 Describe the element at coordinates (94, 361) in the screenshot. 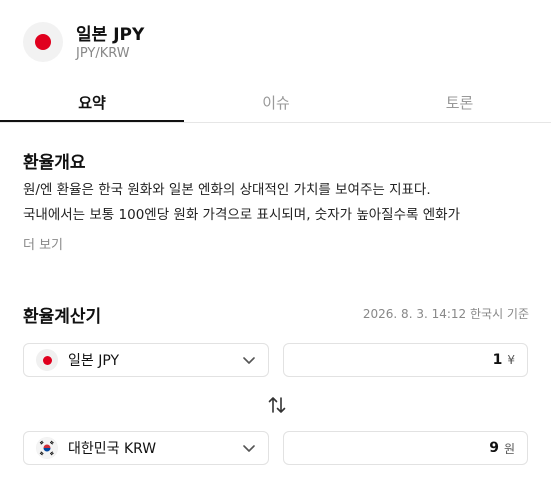

I see `from-currency-label: 일본 JPY` at that location.